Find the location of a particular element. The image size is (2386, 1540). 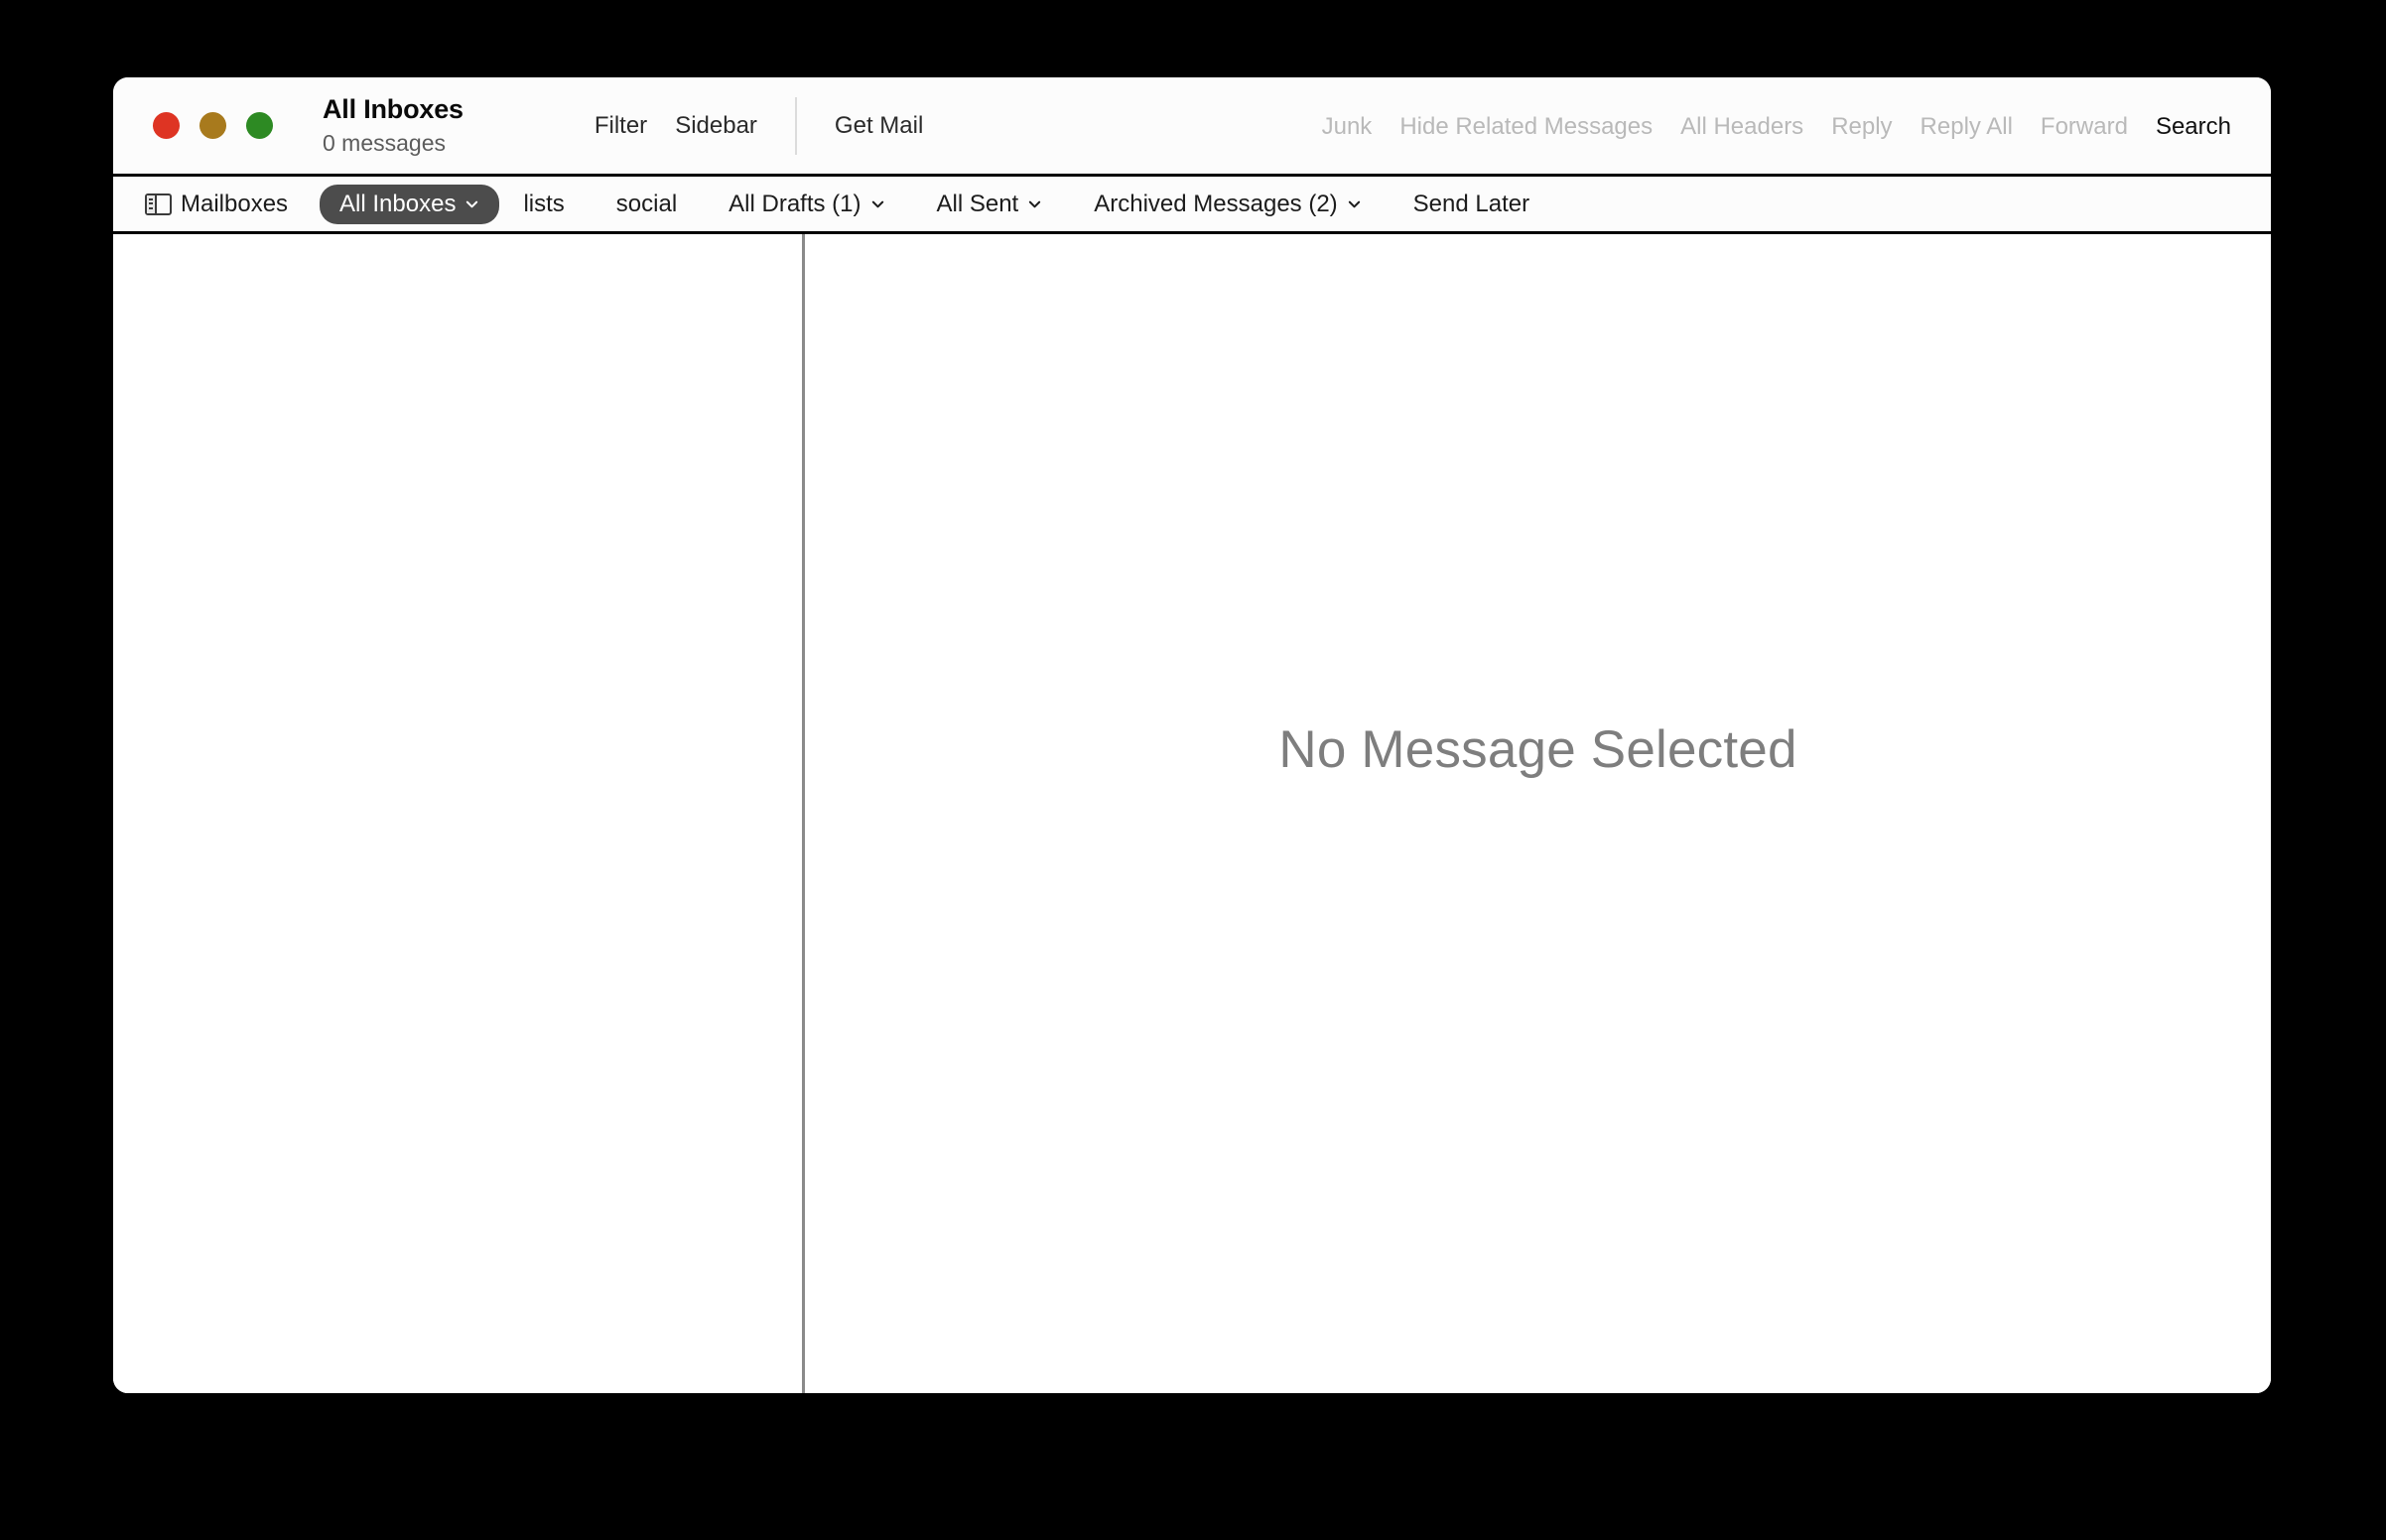

reply-button: Reply is located at coordinates (1861, 127).